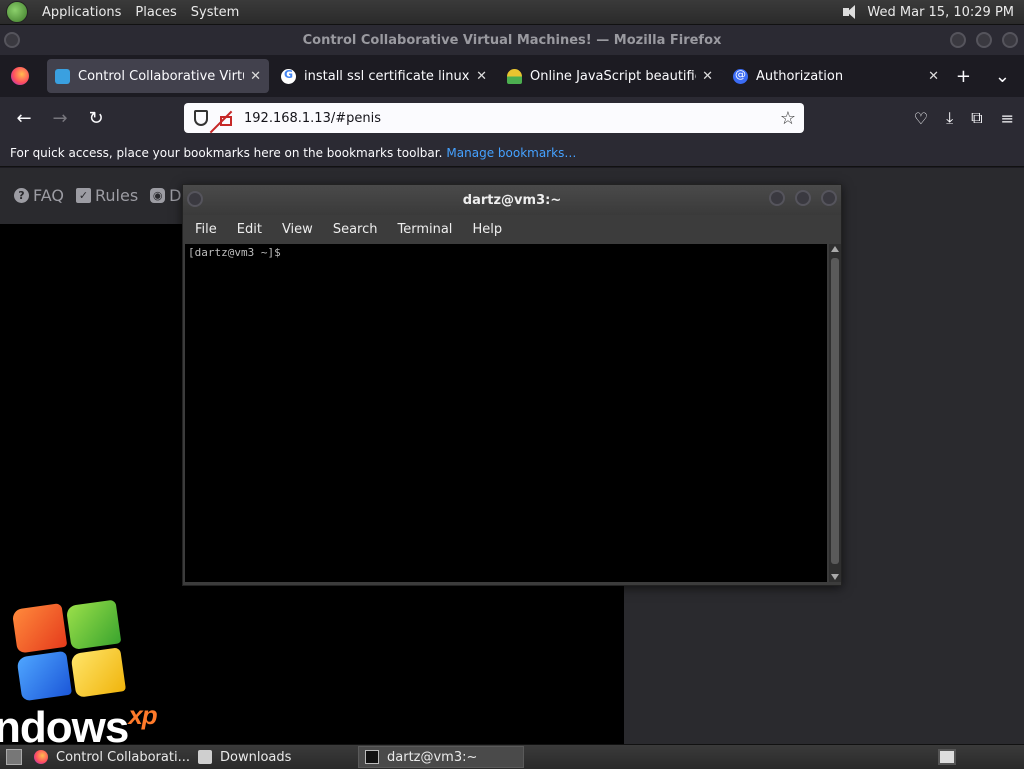 The width and height of the screenshot is (1024, 769). I want to click on toolbar-right: ♡ ⤓ ⧉ ≡, so click(964, 118).